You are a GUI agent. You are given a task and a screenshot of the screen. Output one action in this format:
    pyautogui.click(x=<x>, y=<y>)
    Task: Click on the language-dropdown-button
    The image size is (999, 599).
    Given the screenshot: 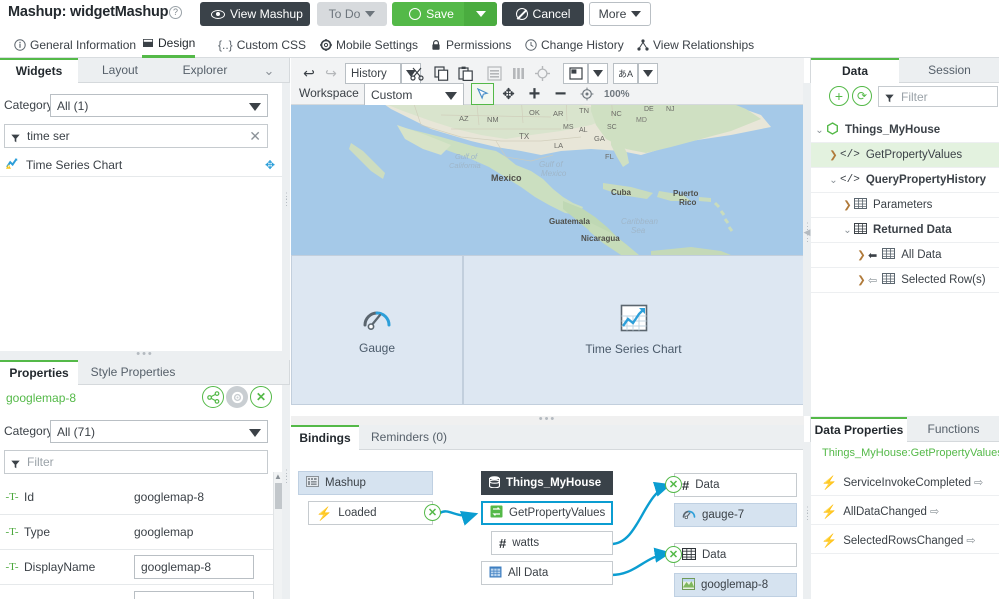 What is the action you would take?
    pyautogui.click(x=648, y=73)
    